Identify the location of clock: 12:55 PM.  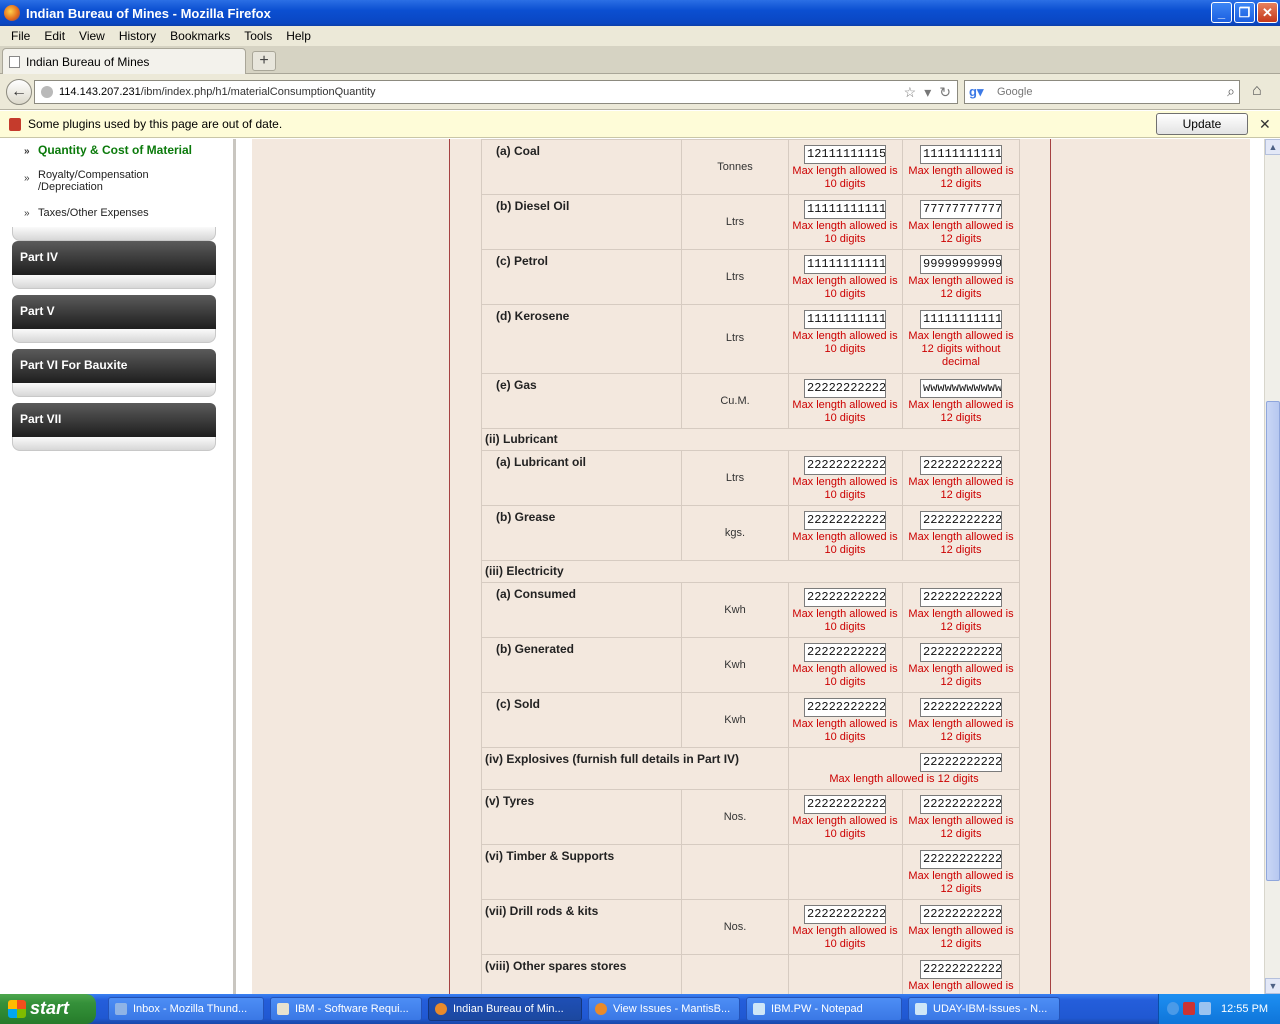
(1245, 1009).